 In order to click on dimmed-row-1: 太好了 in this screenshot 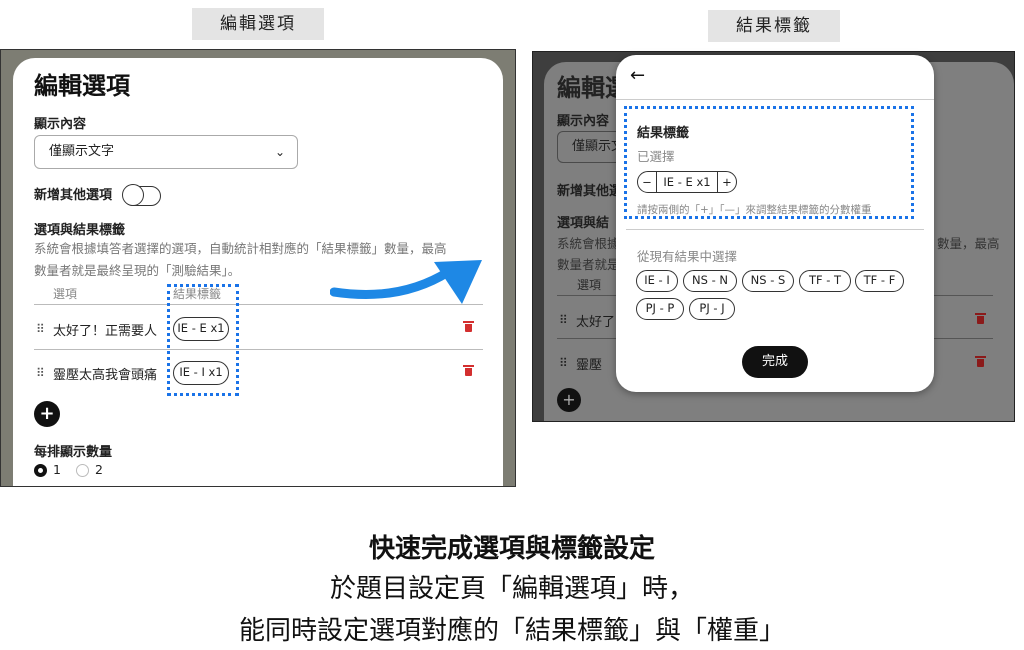, I will do `click(596, 322)`.